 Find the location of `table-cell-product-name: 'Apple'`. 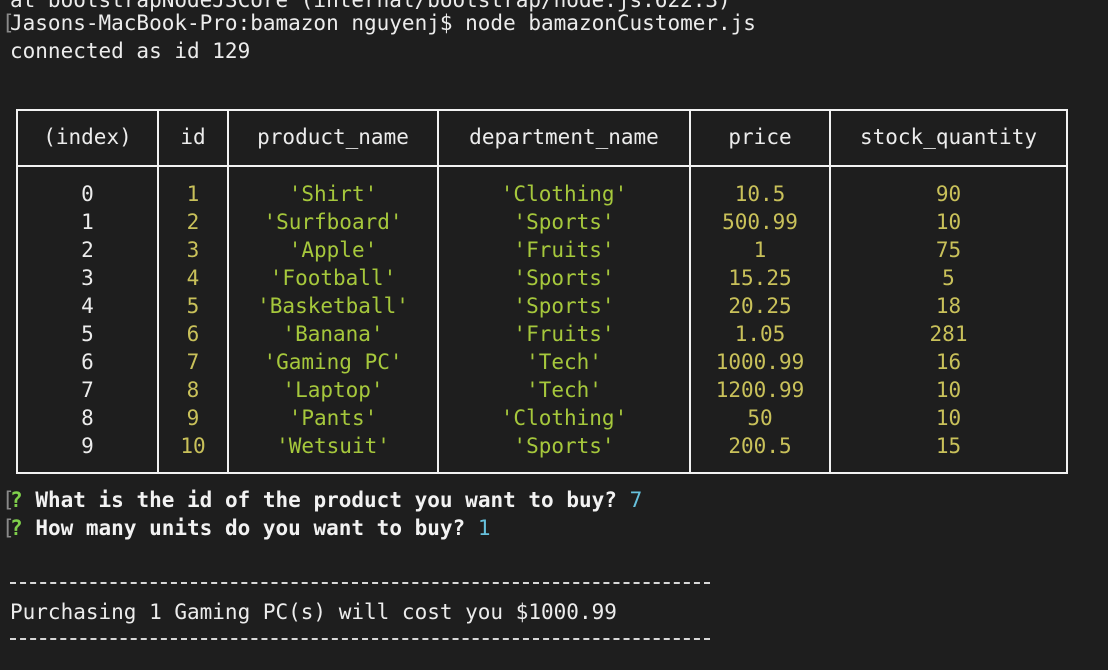

table-cell-product-name: 'Apple' is located at coordinates (333, 250).